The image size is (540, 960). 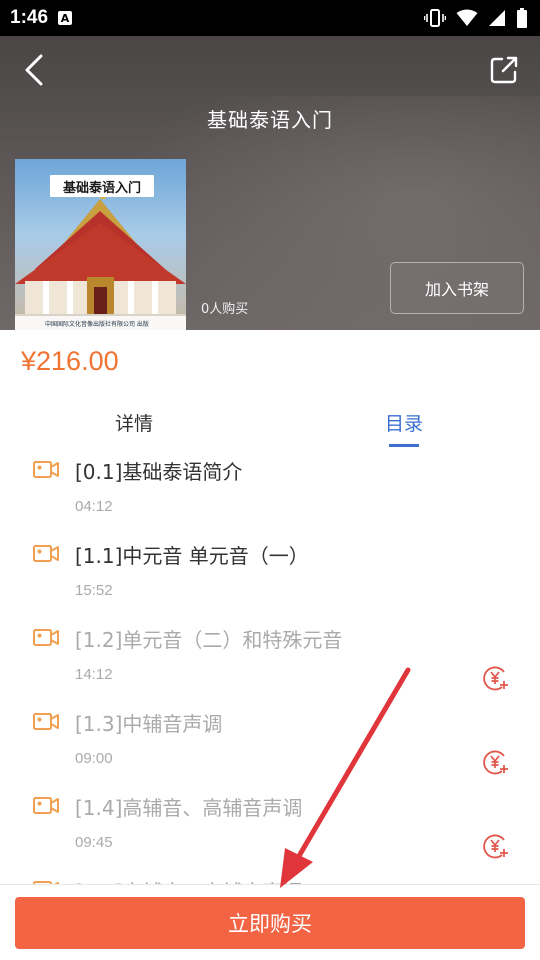 I want to click on tab-catalog: 目录, so click(x=404, y=426).